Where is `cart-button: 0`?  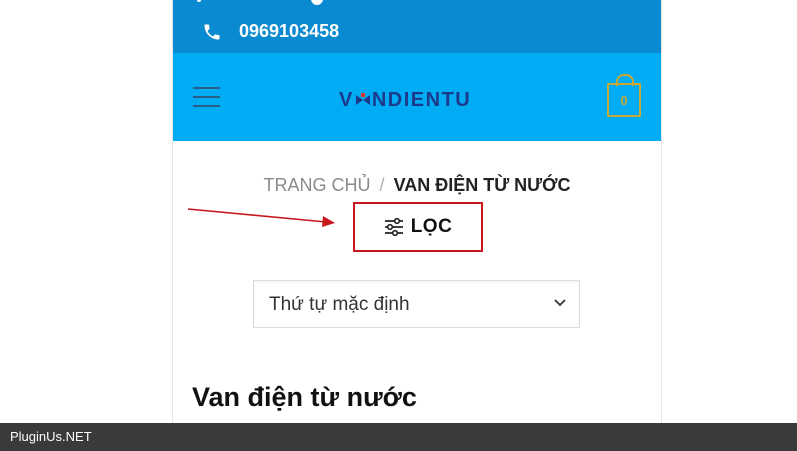
cart-button: 0 is located at coordinates (624, 95).